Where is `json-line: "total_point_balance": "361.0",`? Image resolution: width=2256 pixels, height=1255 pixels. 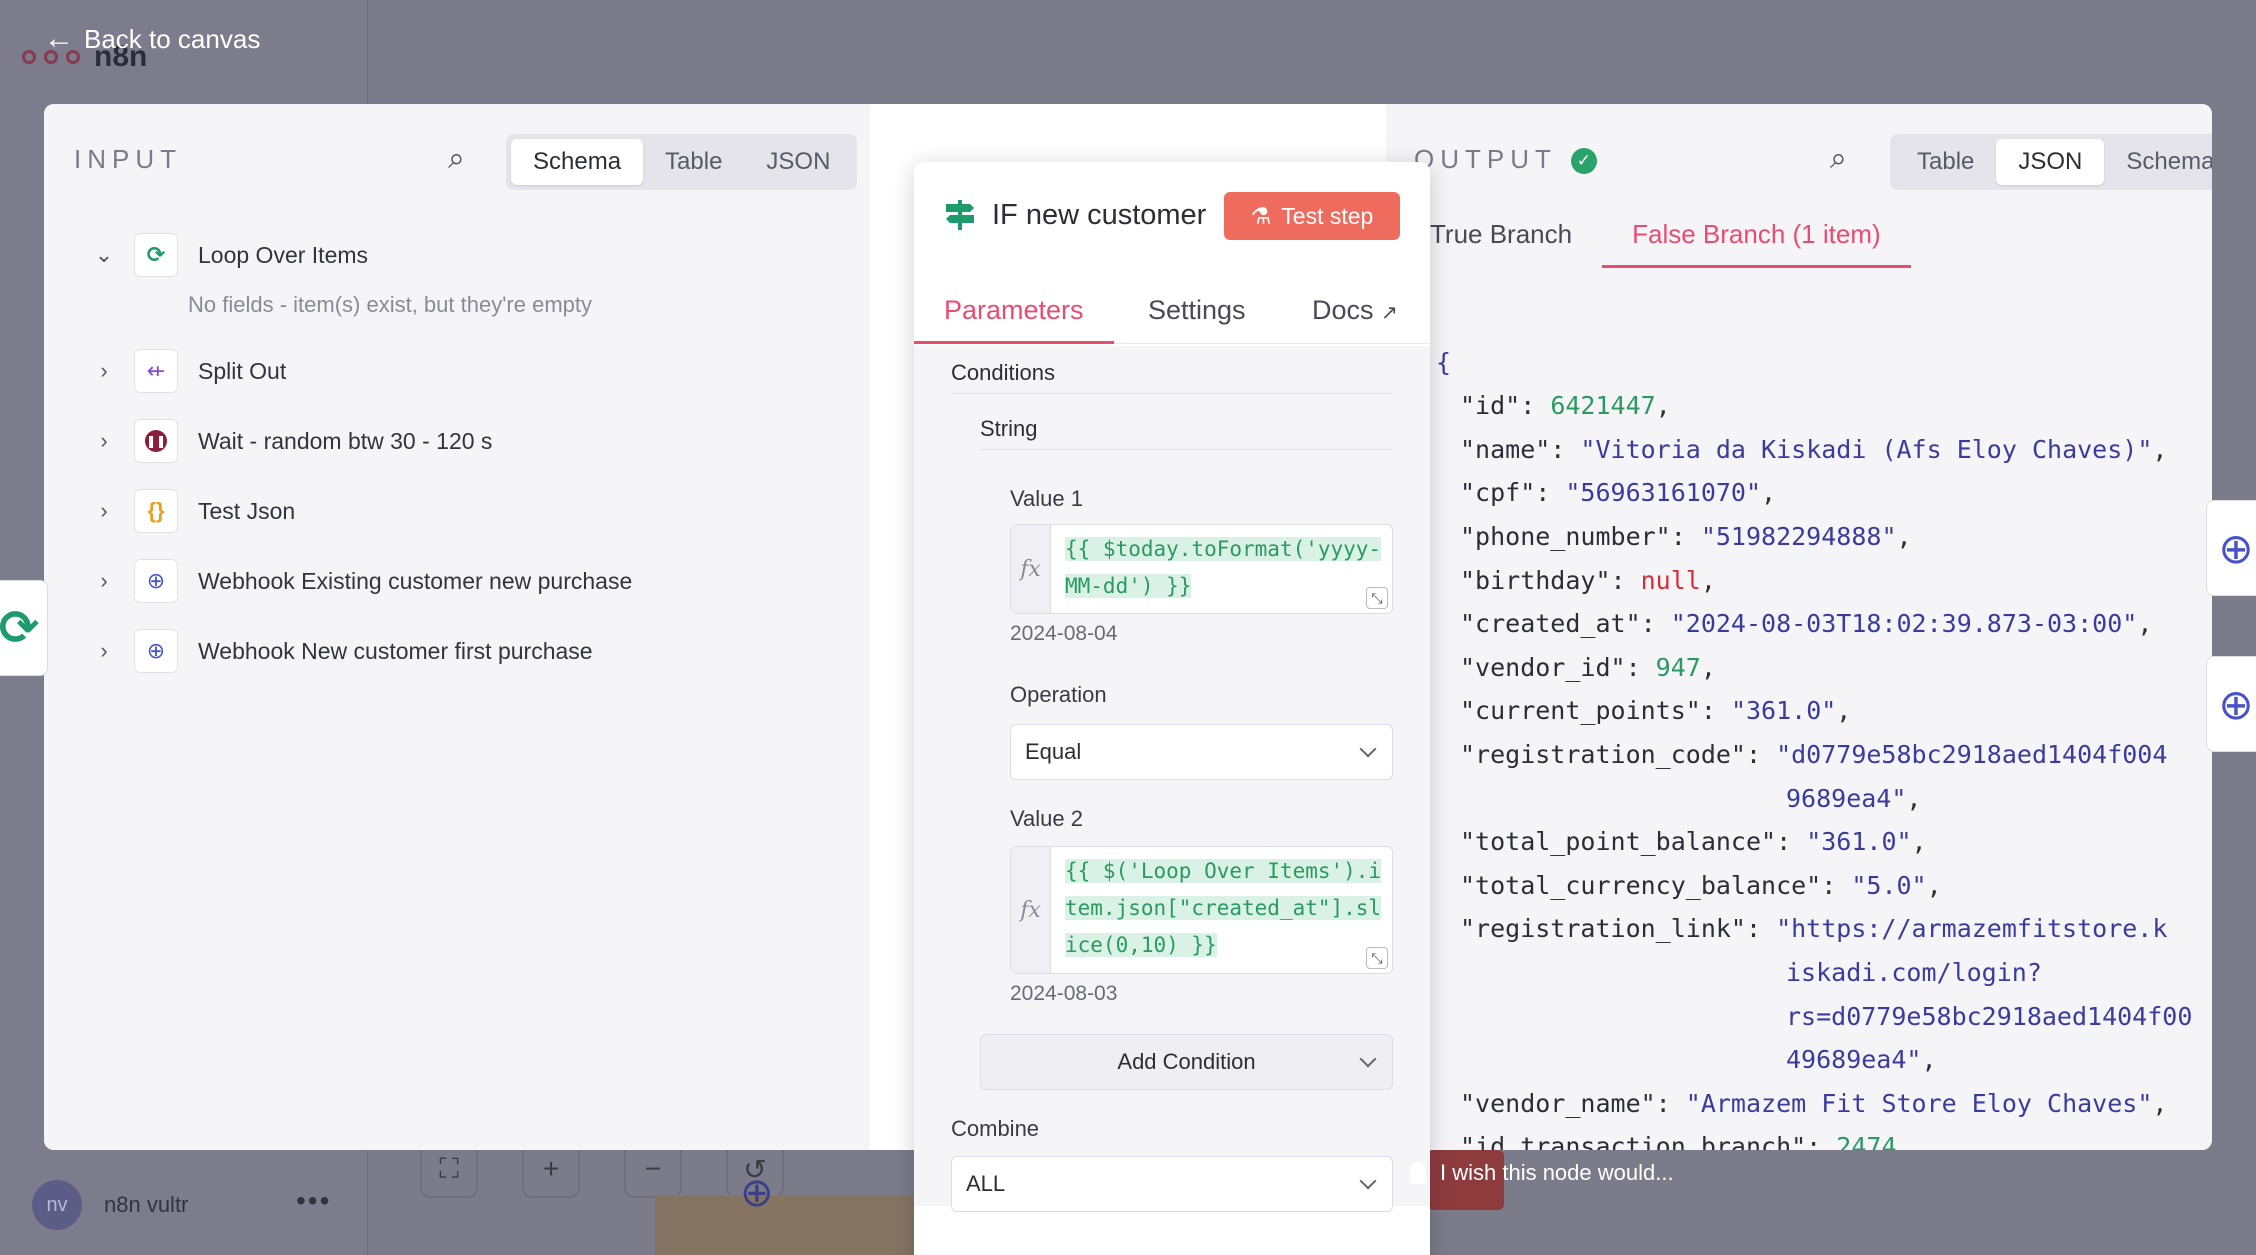 json-line: "total_point_balance": "361.0", is located at coordinates (1693, 842).